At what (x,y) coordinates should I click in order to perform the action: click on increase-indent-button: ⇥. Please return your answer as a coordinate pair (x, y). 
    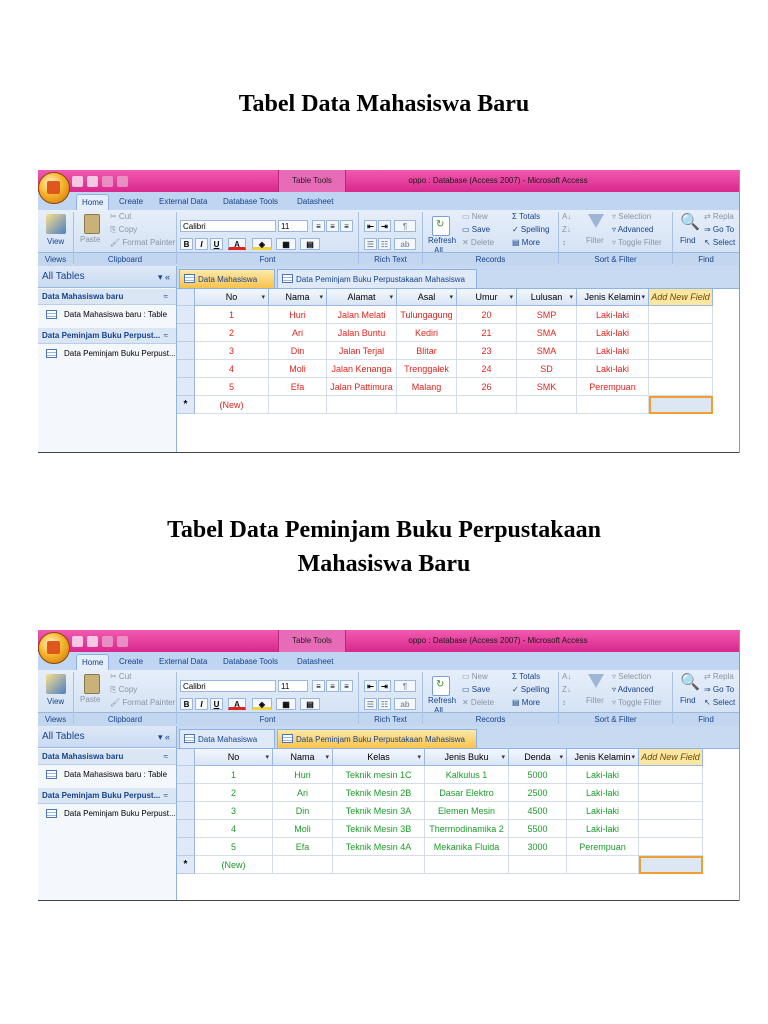
    Looking at the image, I should click on (384, 226).